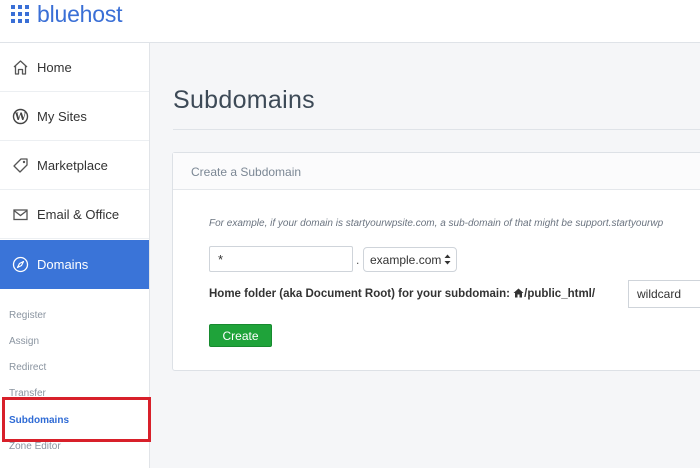 Image resolution: width=700 pixels, height=468 pixels. What do you see at coordinates (240, 335) in the screenshot?
I see `create-button: Create` at bounding box center [240, 335].